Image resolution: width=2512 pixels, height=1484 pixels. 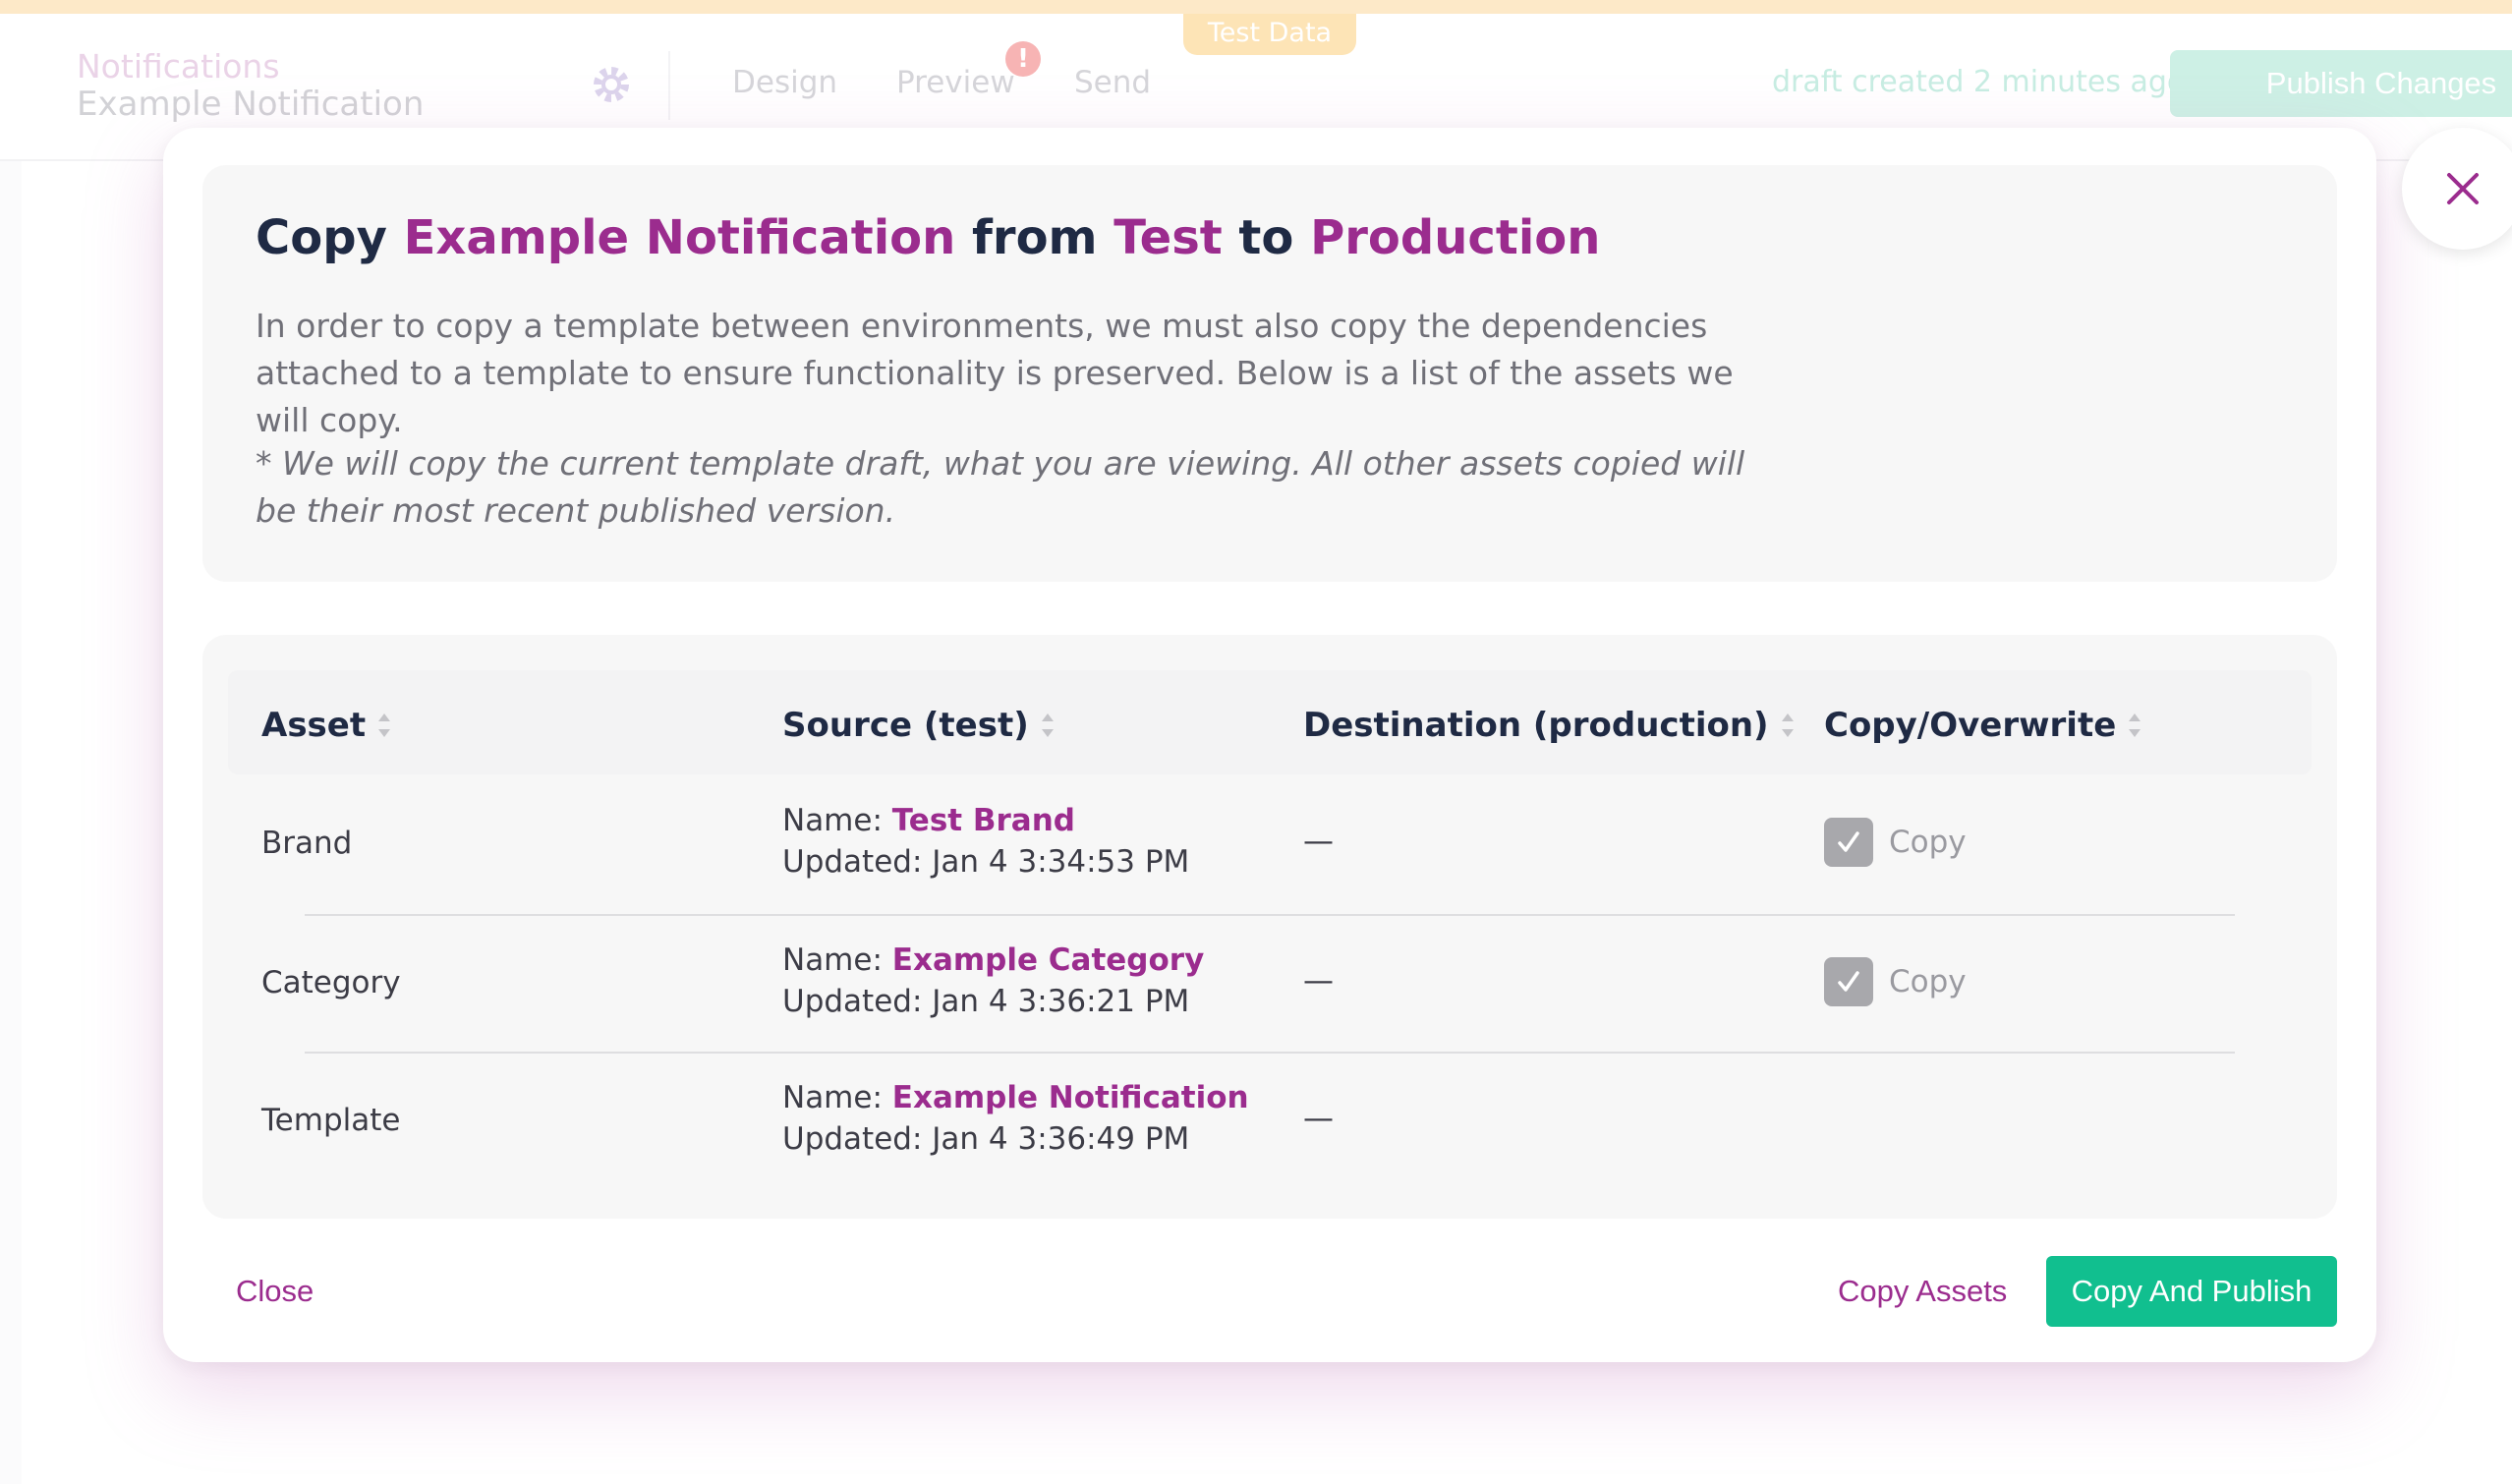 What do you see at coordinates (331, 982) in the screenshot?
I see `asset-name: Category` at bounding box center [331, 982].